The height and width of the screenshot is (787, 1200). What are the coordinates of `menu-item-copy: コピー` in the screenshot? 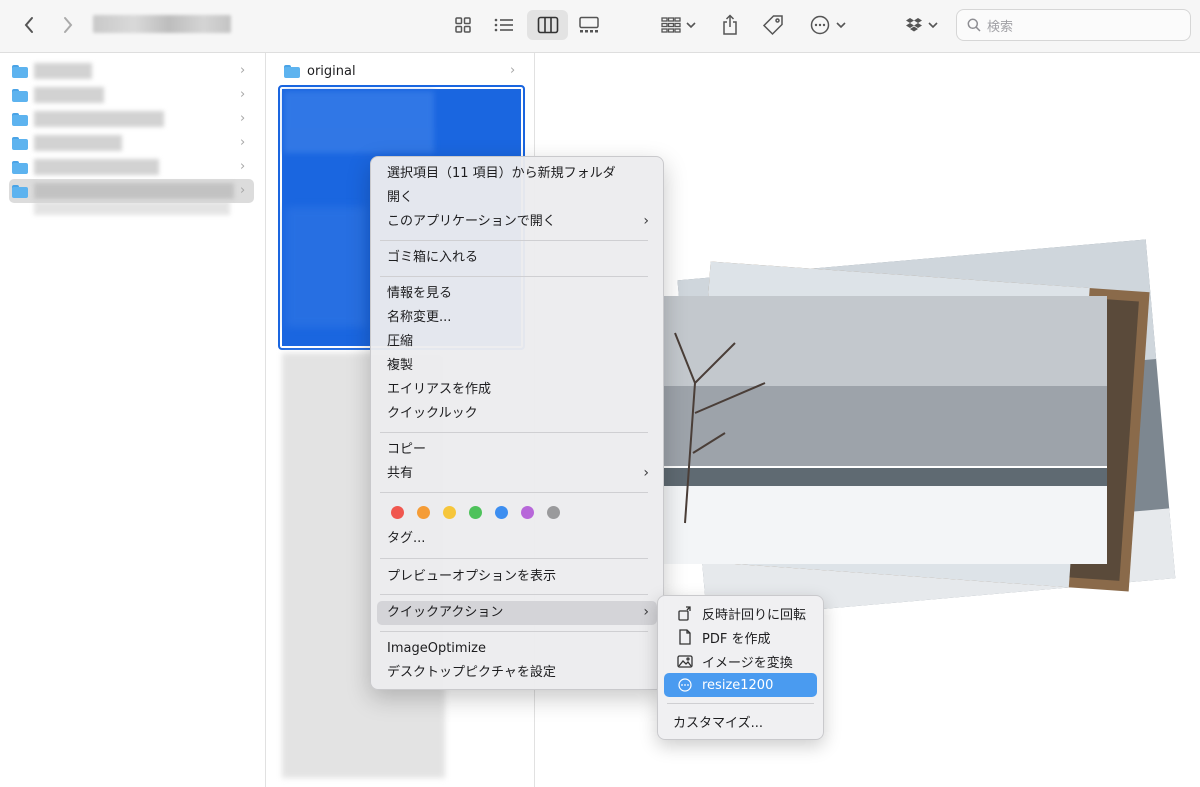 It's located at (406, 450).